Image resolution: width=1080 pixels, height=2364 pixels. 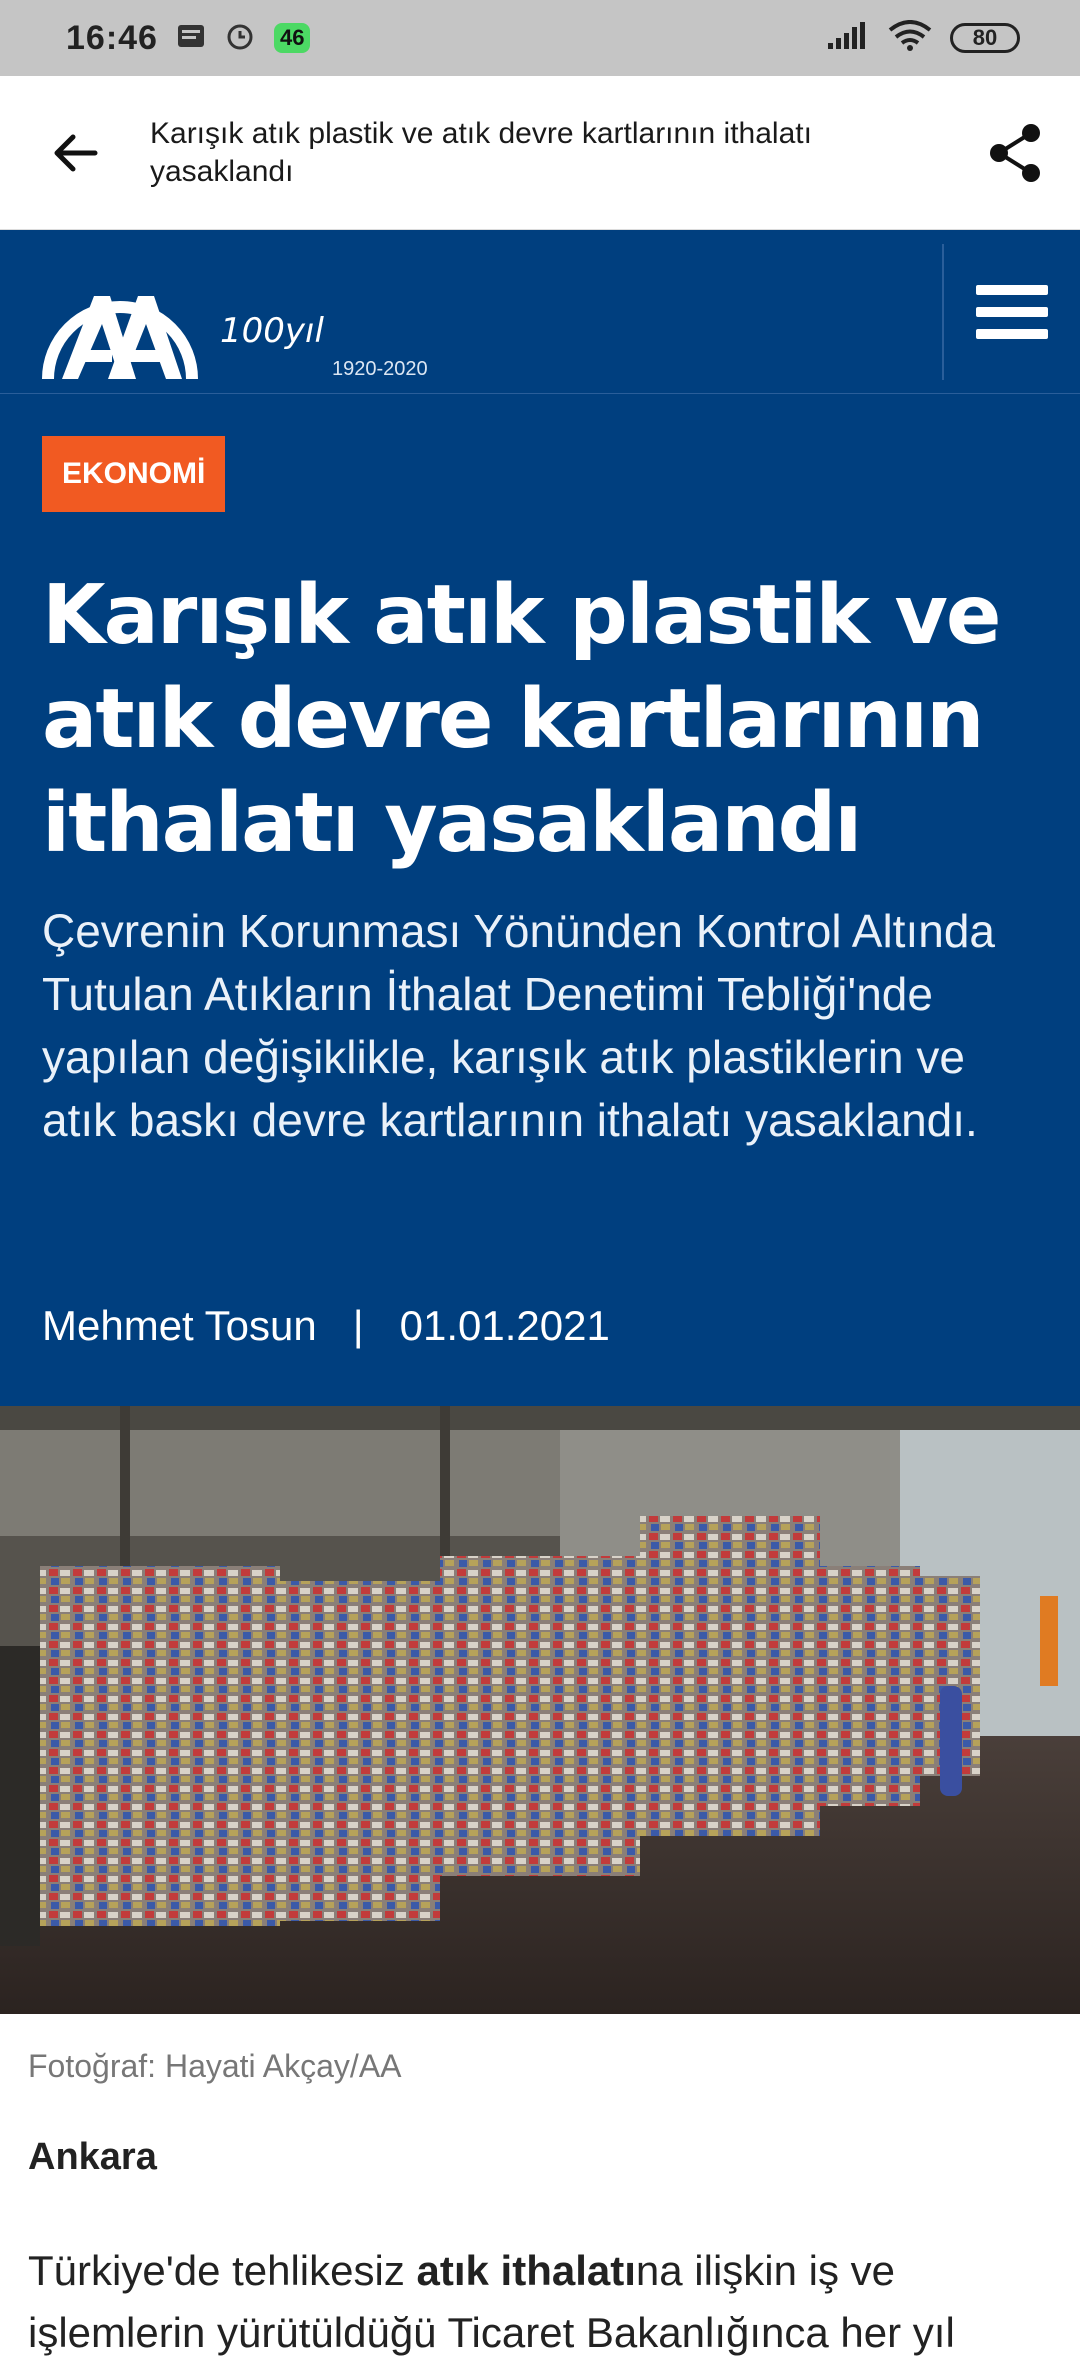 I want to click on photo-caption: Fotoğraf: Hayati Akçay/AA, so click(x=215, y=2066).